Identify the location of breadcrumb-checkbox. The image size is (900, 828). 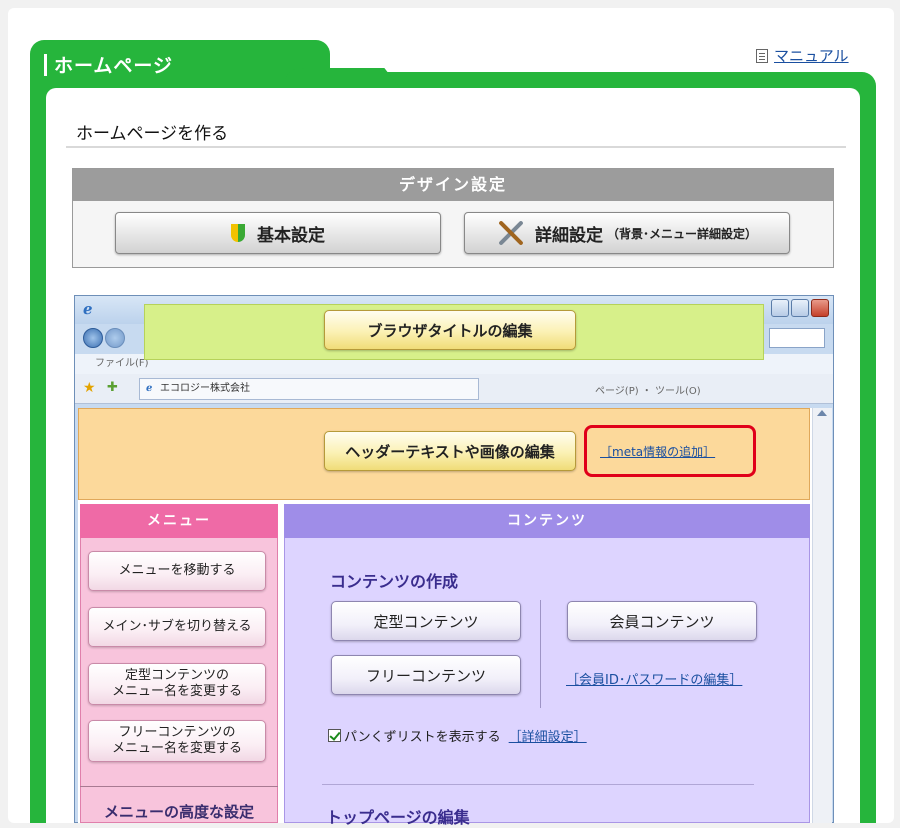
(334, 735).